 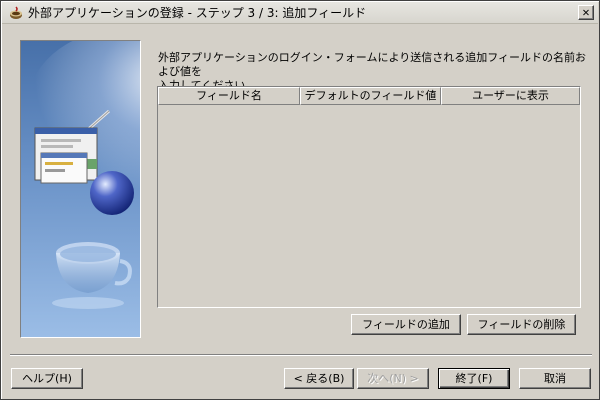 I want to click on help-button: ヘルプ(H), so click(x=47, y=378).